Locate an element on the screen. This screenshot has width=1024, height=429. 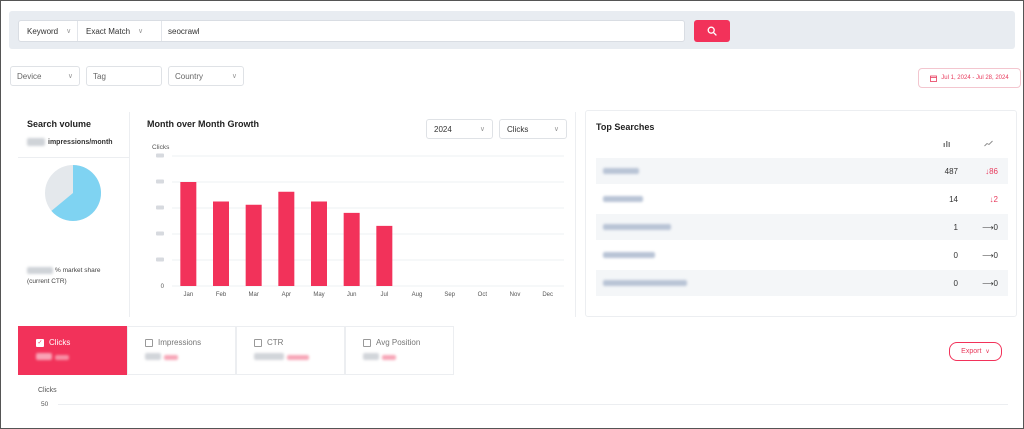
metric-tab-label: Impressions is located at coordinates (173, 342).